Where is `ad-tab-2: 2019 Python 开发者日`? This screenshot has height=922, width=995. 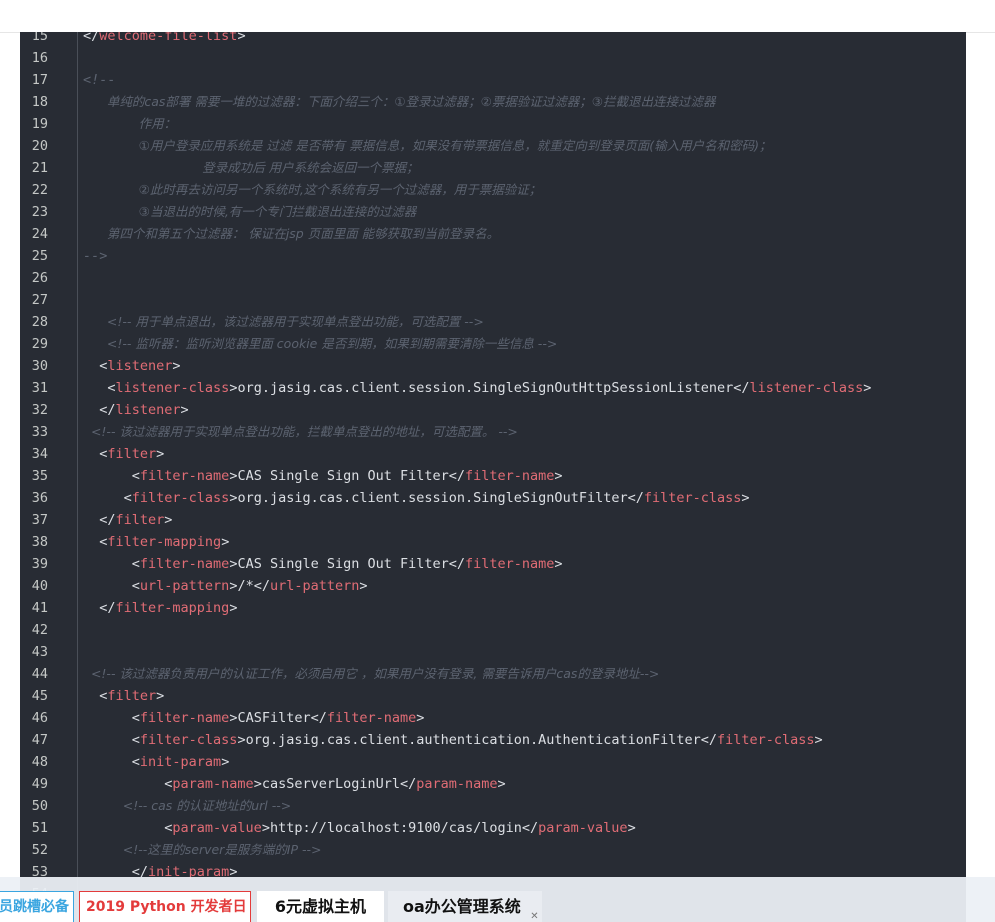 ad-tab-2: 2019 Python 开发者日 is located at coordinates (165, 906).